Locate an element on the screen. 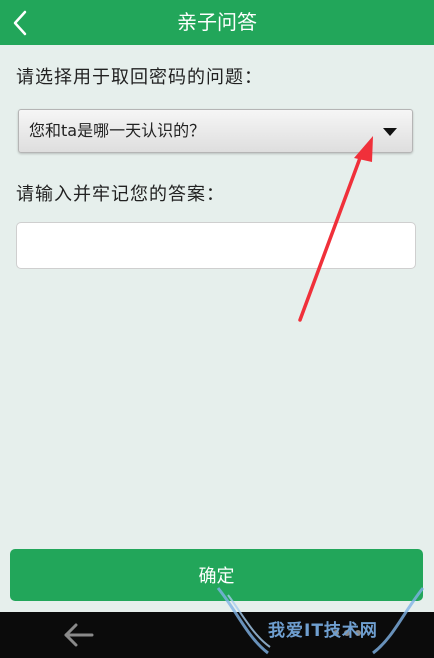 The image size is (434, 658). dropdown-arrow-icon is located at coordinates (390, 132).